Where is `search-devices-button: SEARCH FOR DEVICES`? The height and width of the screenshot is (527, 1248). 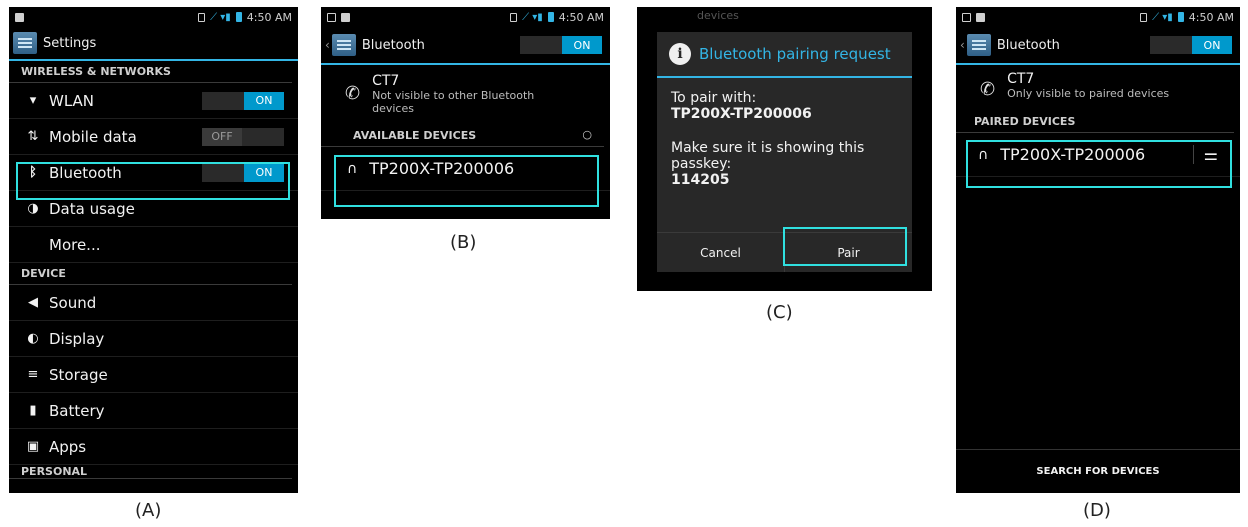
search-devices-button: SEARCH FOR DEVICES is located at coordinates (1097, 471).